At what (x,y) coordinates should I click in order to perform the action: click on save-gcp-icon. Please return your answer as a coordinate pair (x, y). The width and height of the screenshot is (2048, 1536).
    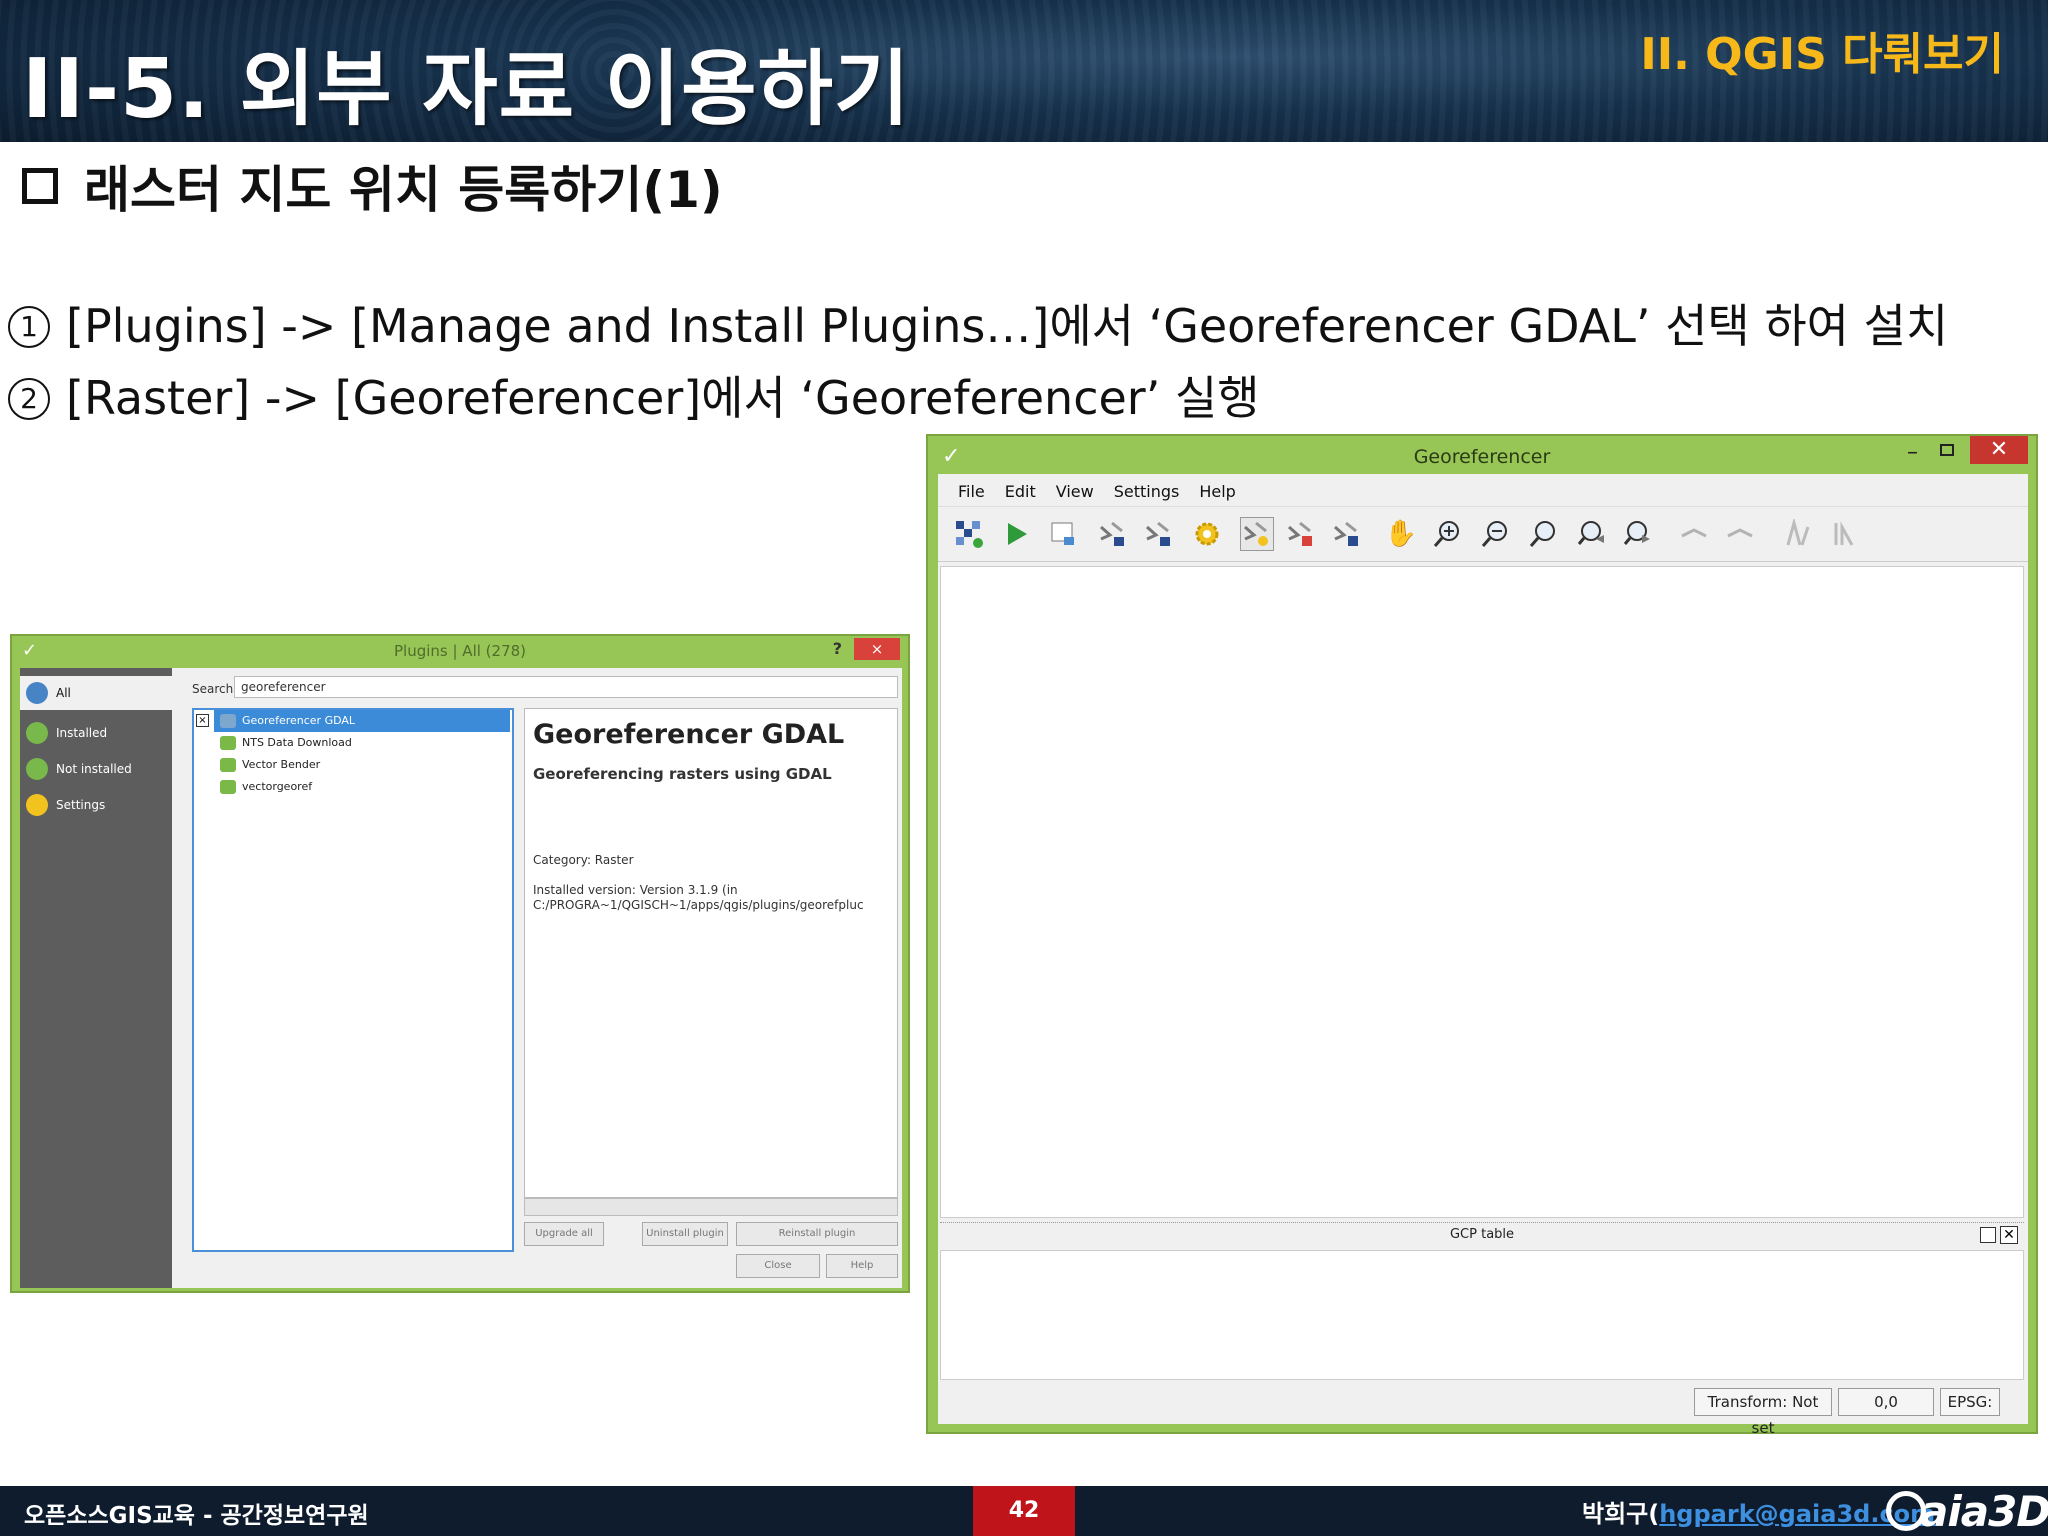
    Looking at the image, I should click on (1159, 534).